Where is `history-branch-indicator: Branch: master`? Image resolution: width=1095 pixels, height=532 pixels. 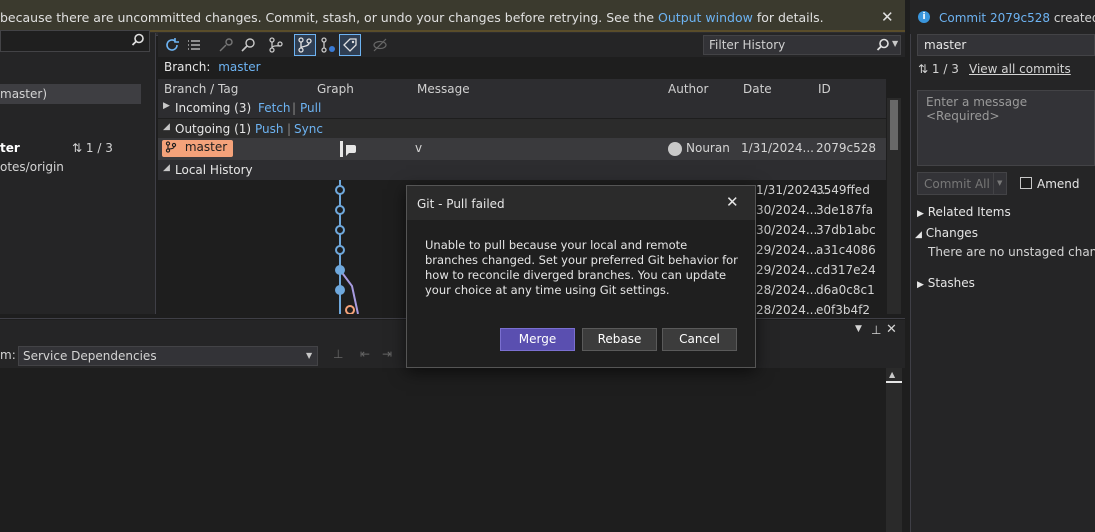 history-branch-indicator: Branch: master is located at coordinates (212, 67).